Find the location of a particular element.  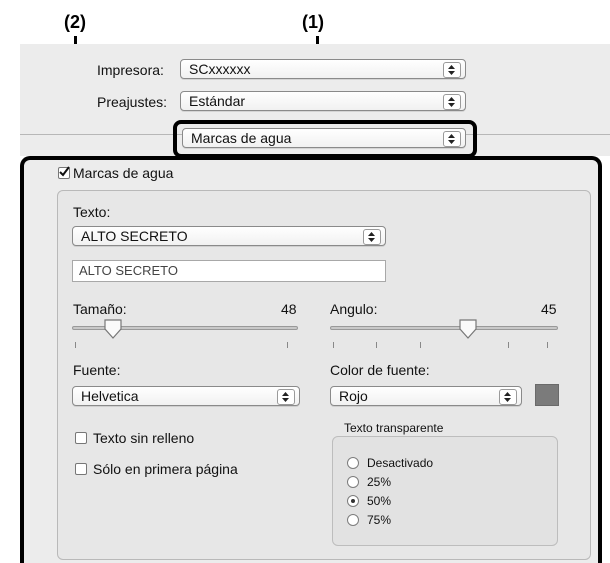

printer-label: Impresora: is located at coordinates (130, 70).